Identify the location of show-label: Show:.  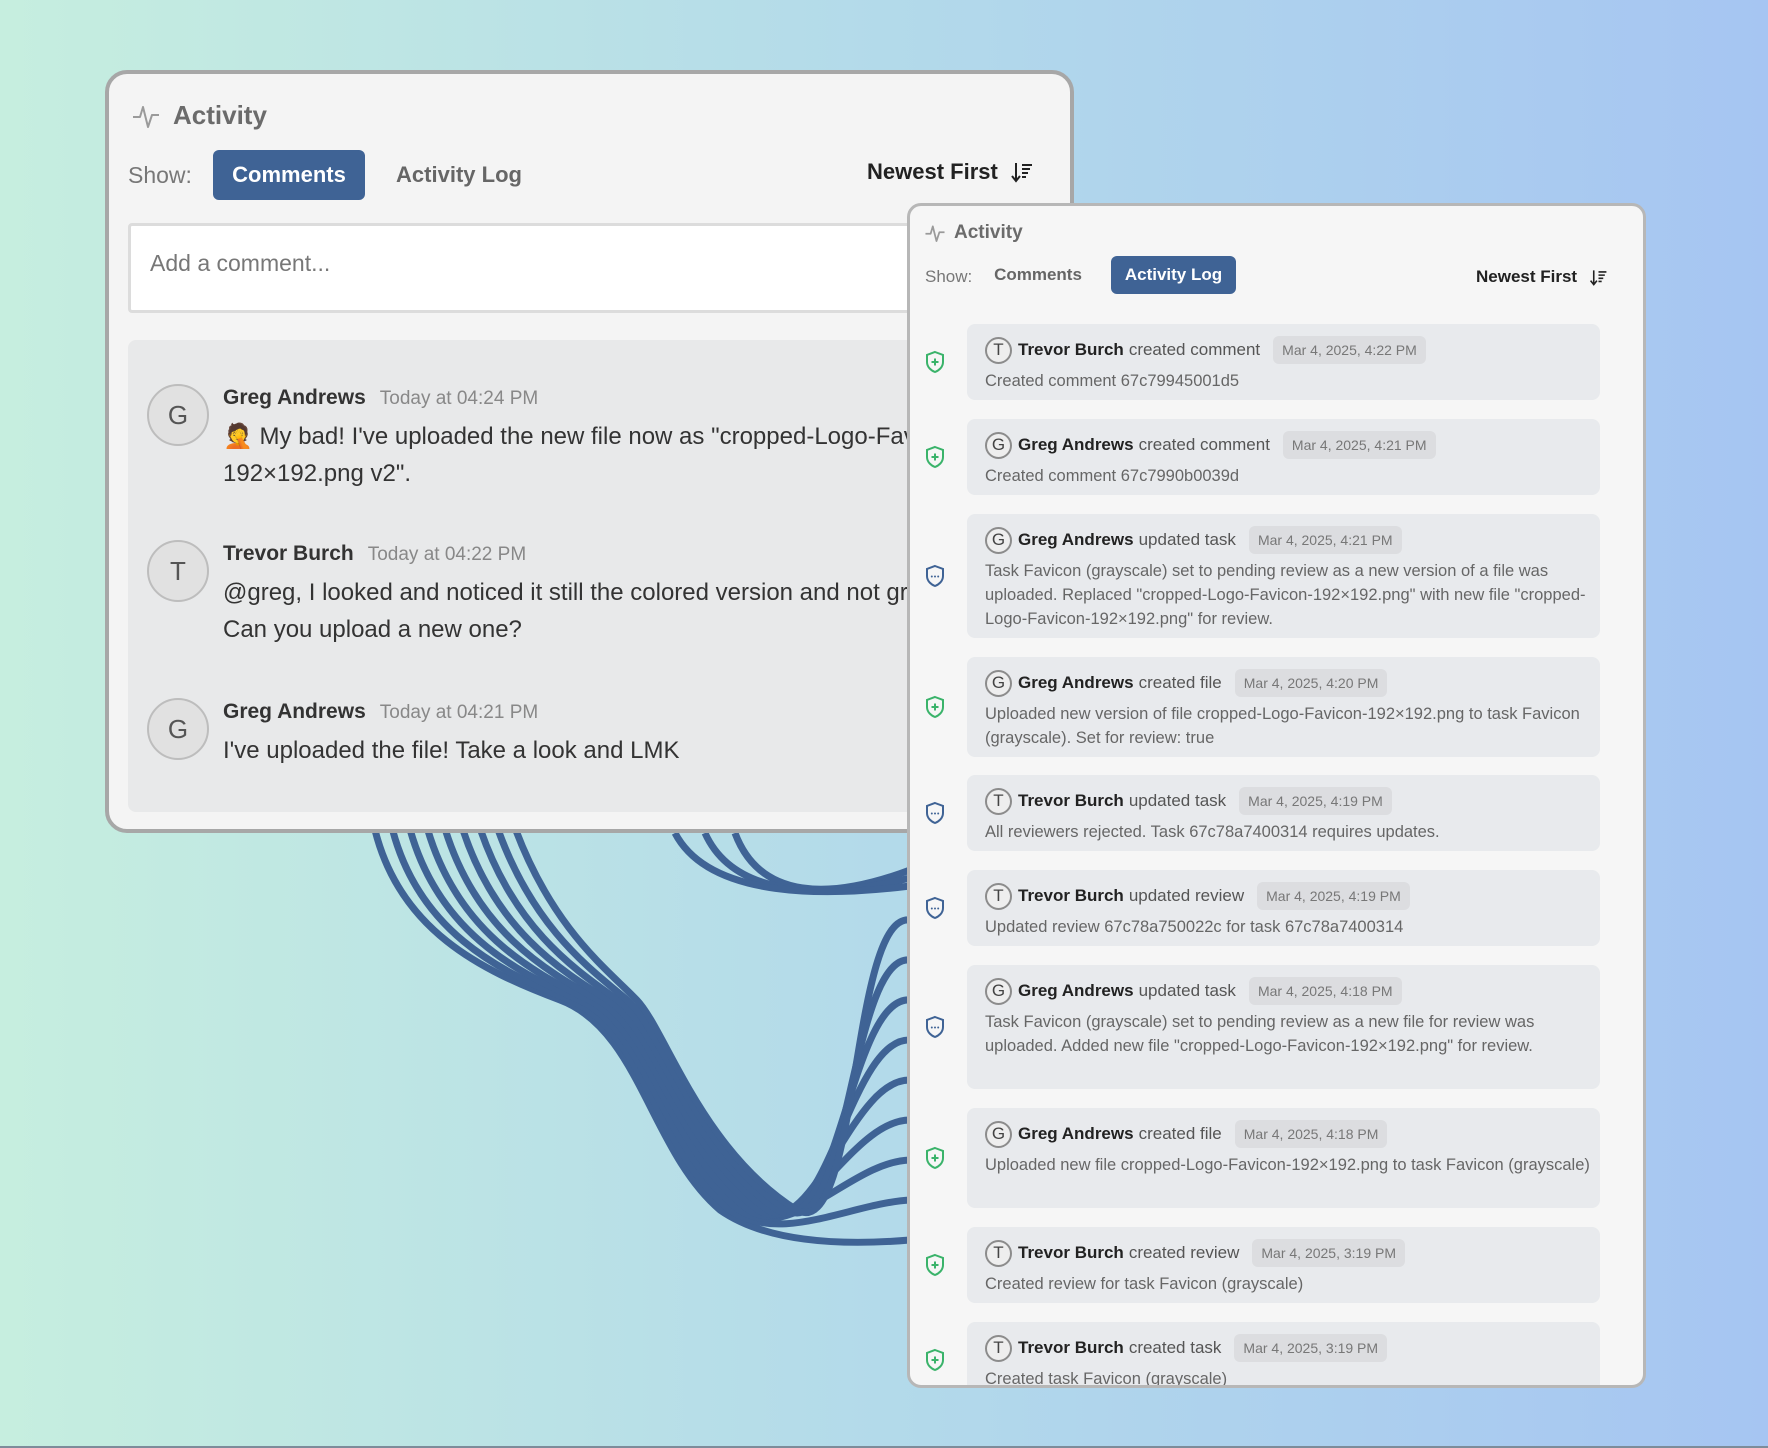
(160, 175).